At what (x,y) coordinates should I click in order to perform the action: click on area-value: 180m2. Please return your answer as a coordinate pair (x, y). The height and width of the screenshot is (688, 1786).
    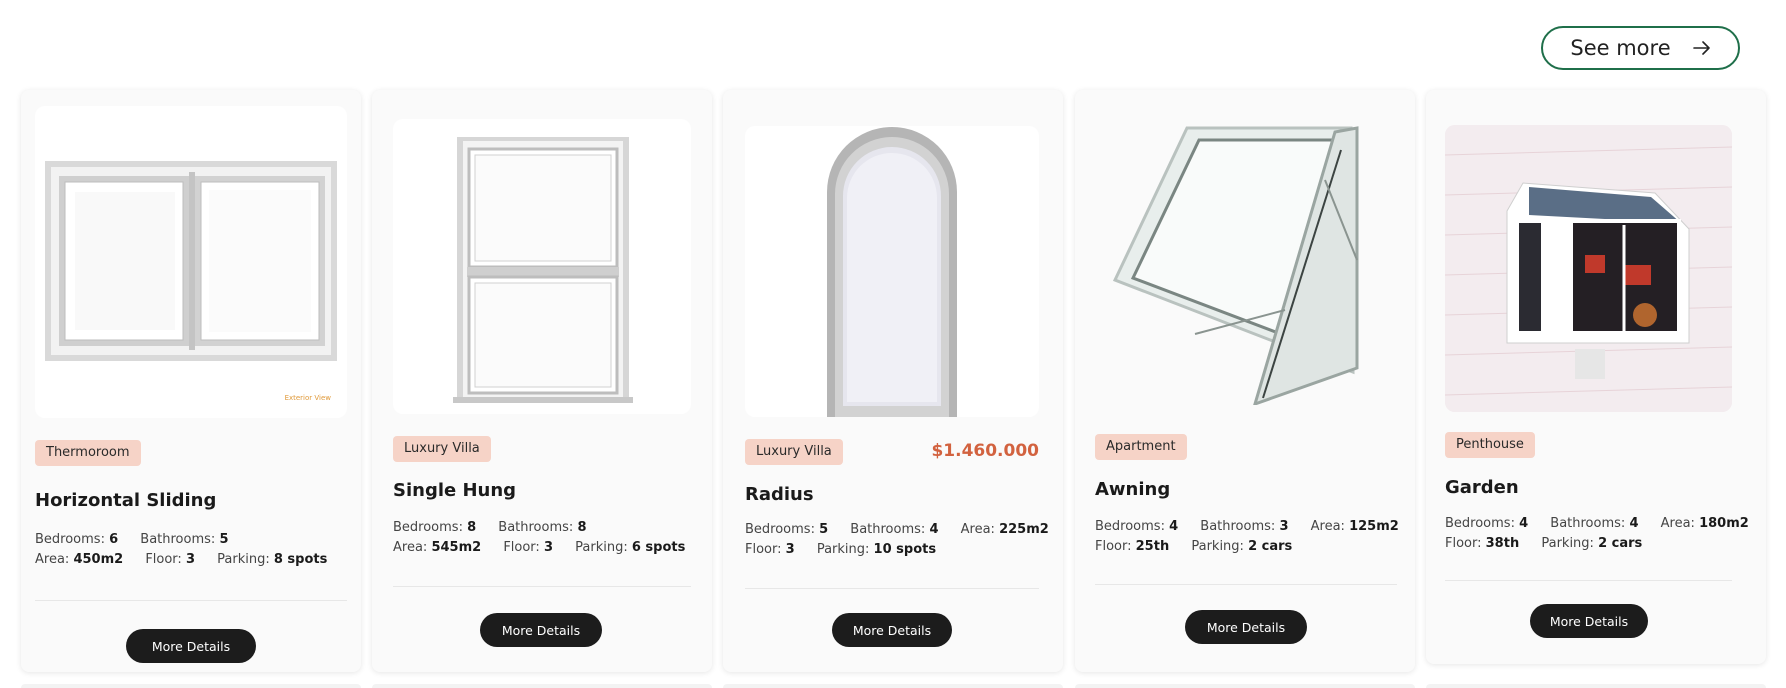
    Looking at the image, I should click on (1724, 523).